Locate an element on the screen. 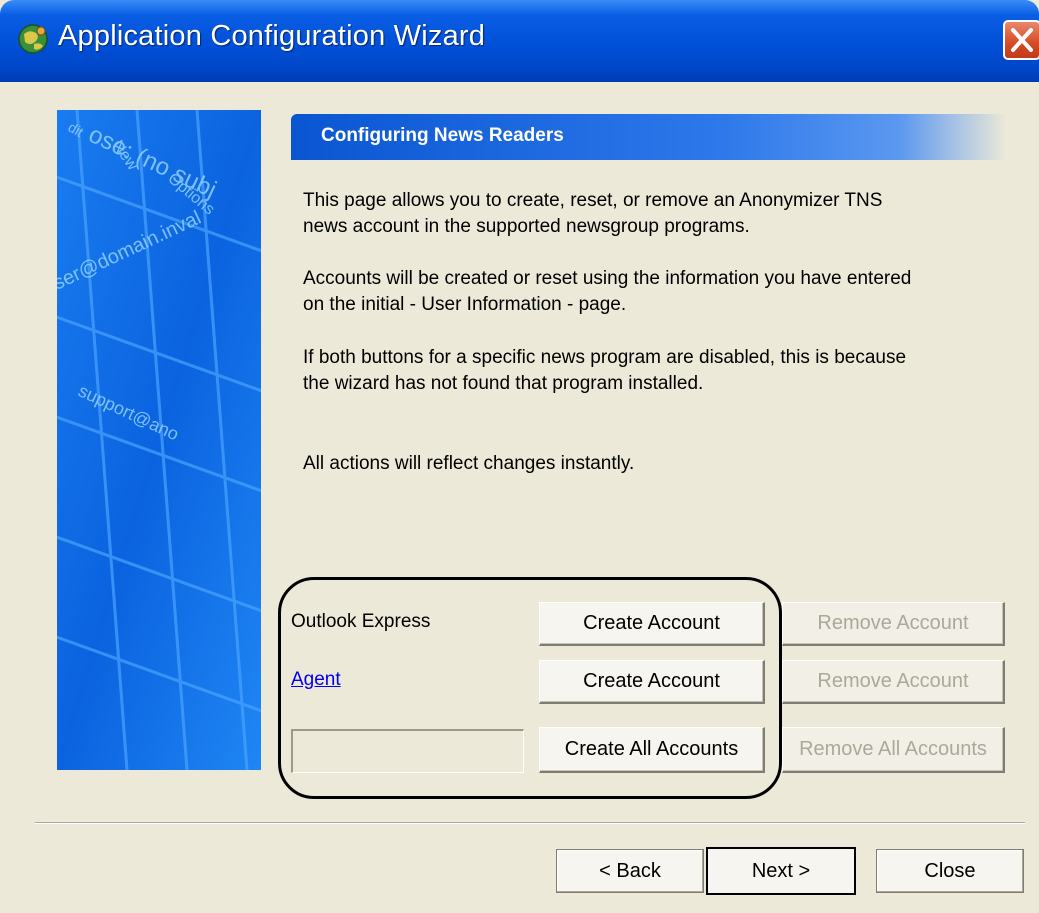  remove-account-agent-button: Remove Account is located at coordinates (893, 682).